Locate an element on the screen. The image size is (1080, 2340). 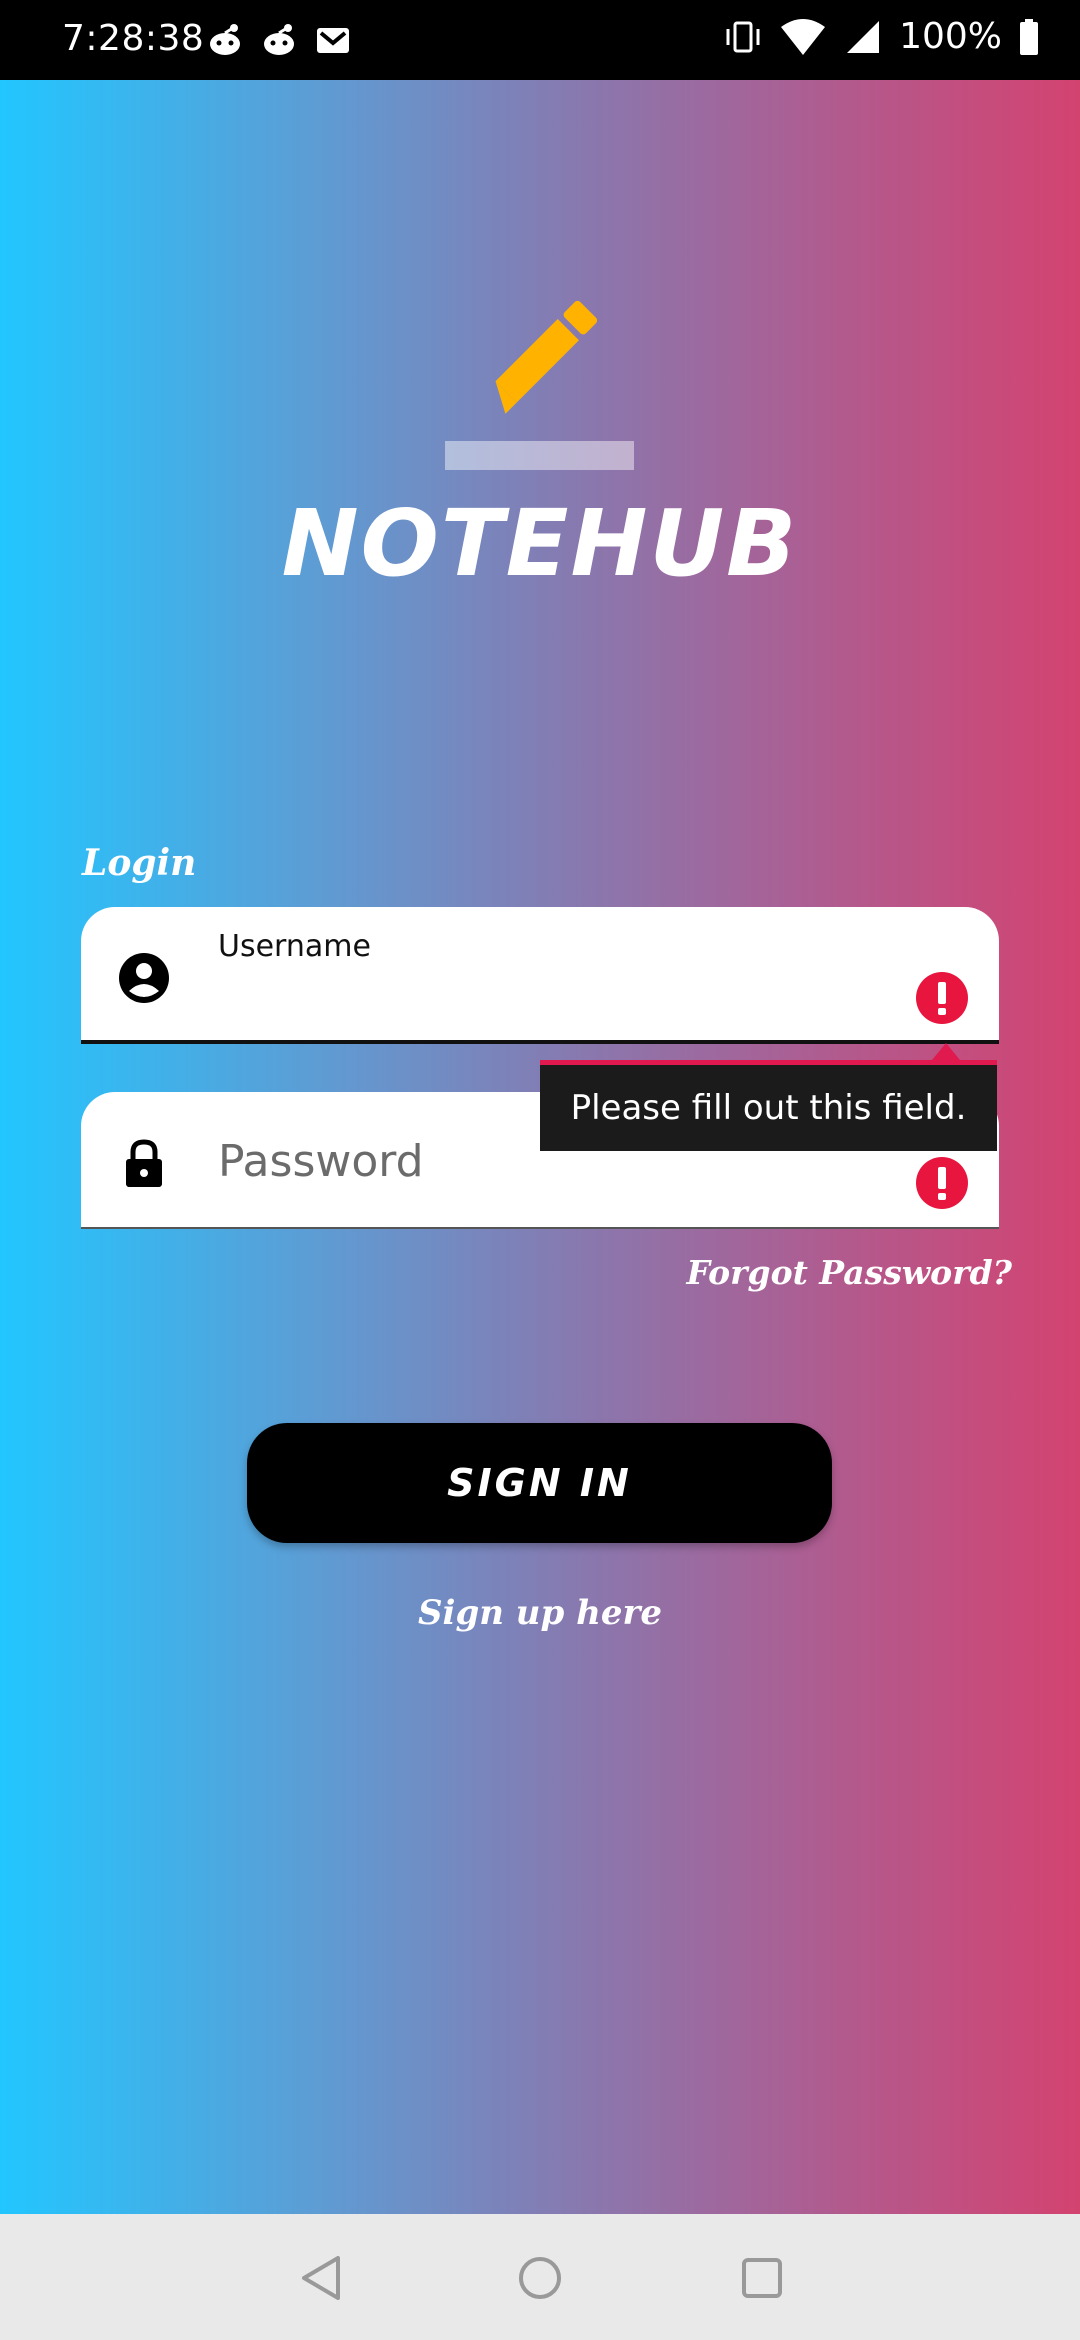
lock-icon is located at coordinates (144, 1163).